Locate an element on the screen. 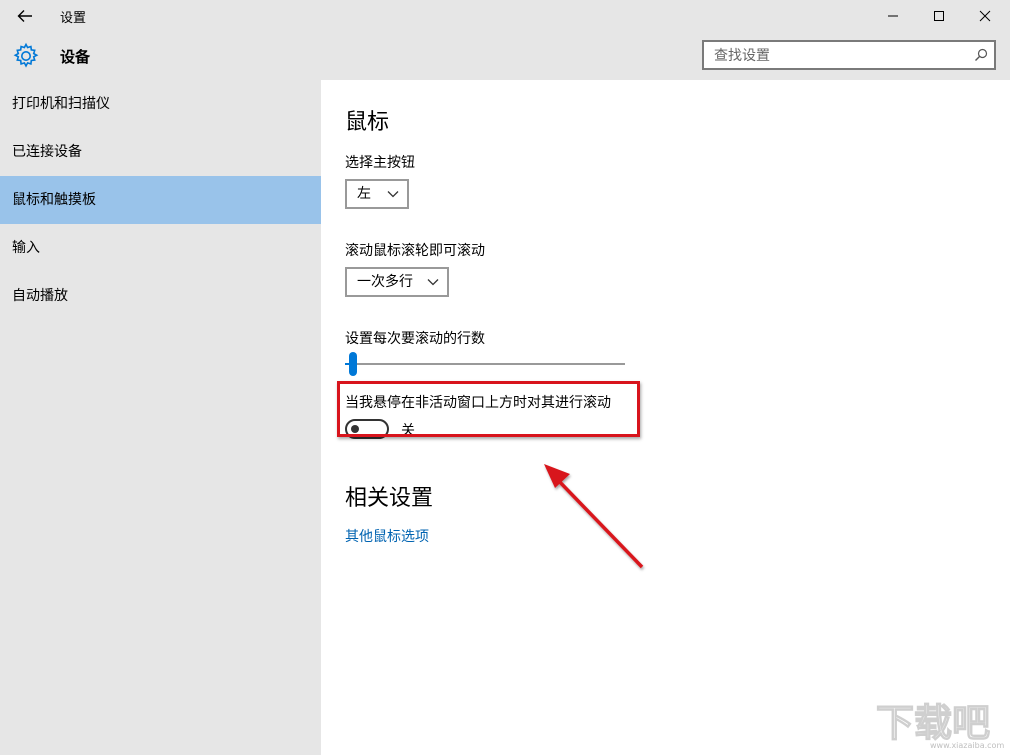  search-icon is located at coordinates (981, 55).